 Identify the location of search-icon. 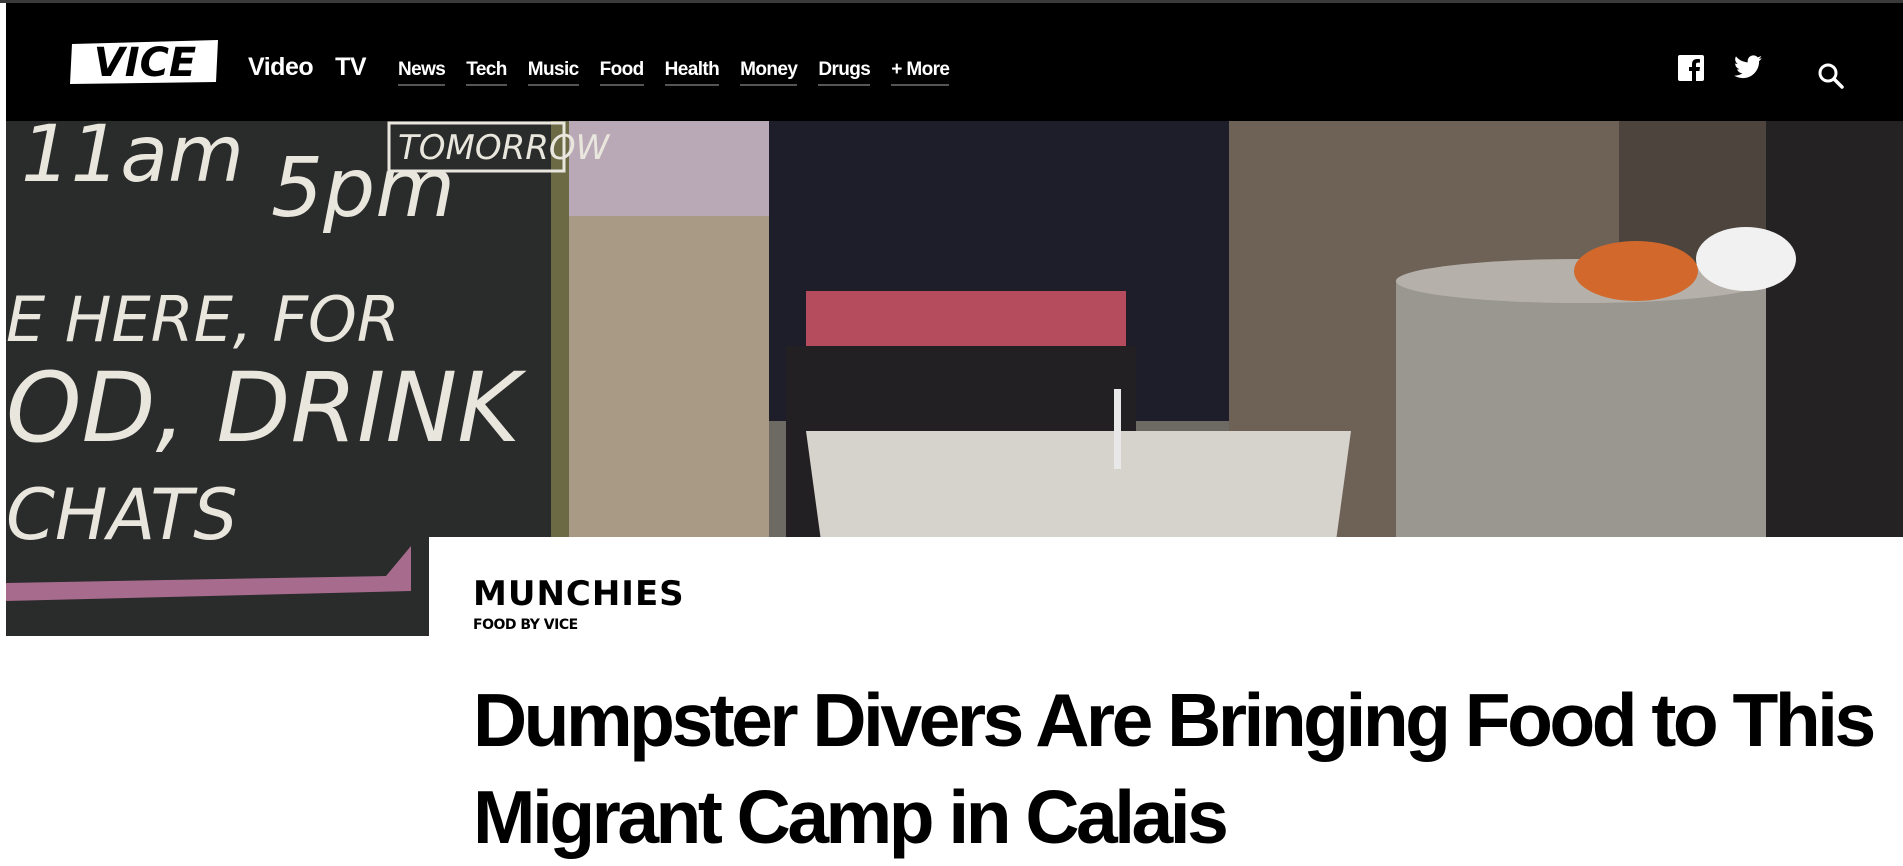
(1831, 76).